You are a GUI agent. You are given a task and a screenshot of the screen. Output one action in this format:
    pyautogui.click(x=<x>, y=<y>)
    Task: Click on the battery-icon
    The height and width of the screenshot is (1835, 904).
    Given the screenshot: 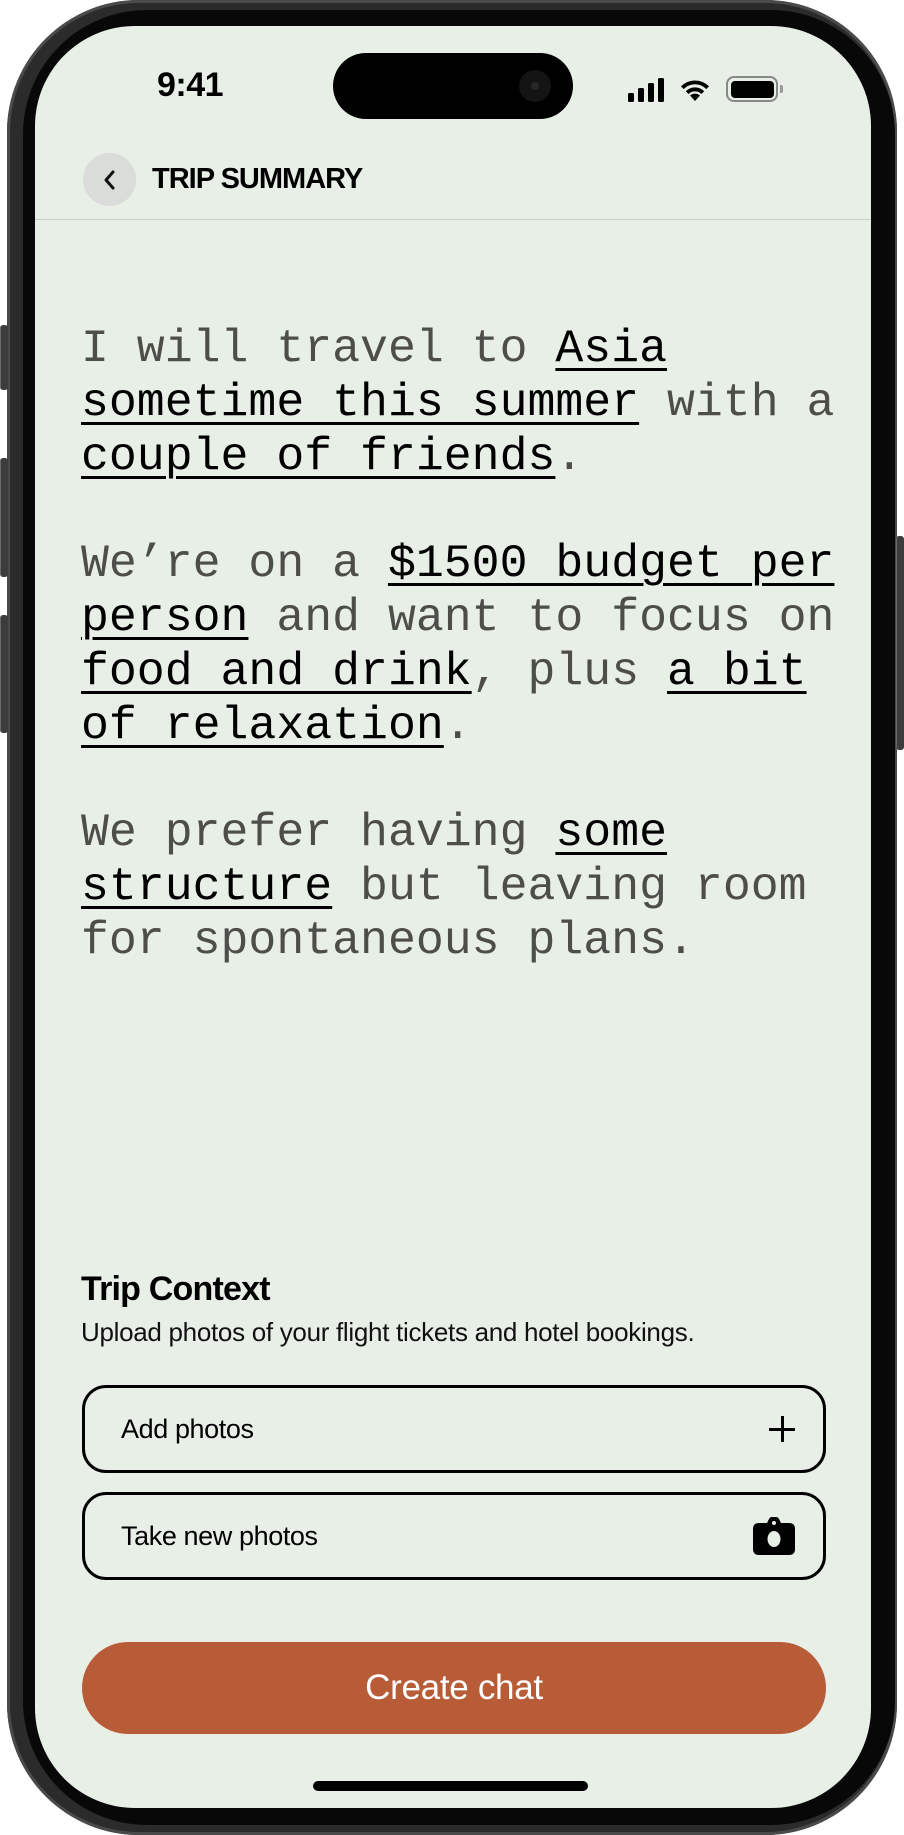 What is the action you would take?
    pyautogui.click(x=754, y=89)
    